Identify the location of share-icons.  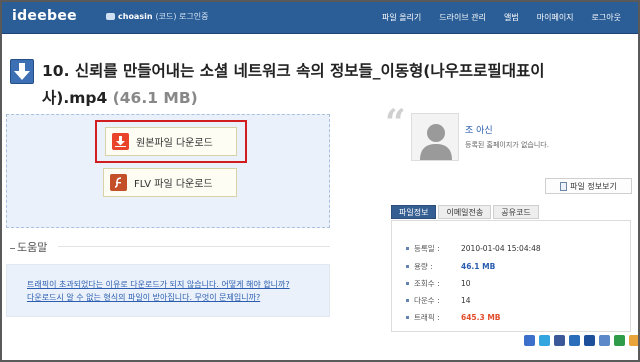
(581, 340).